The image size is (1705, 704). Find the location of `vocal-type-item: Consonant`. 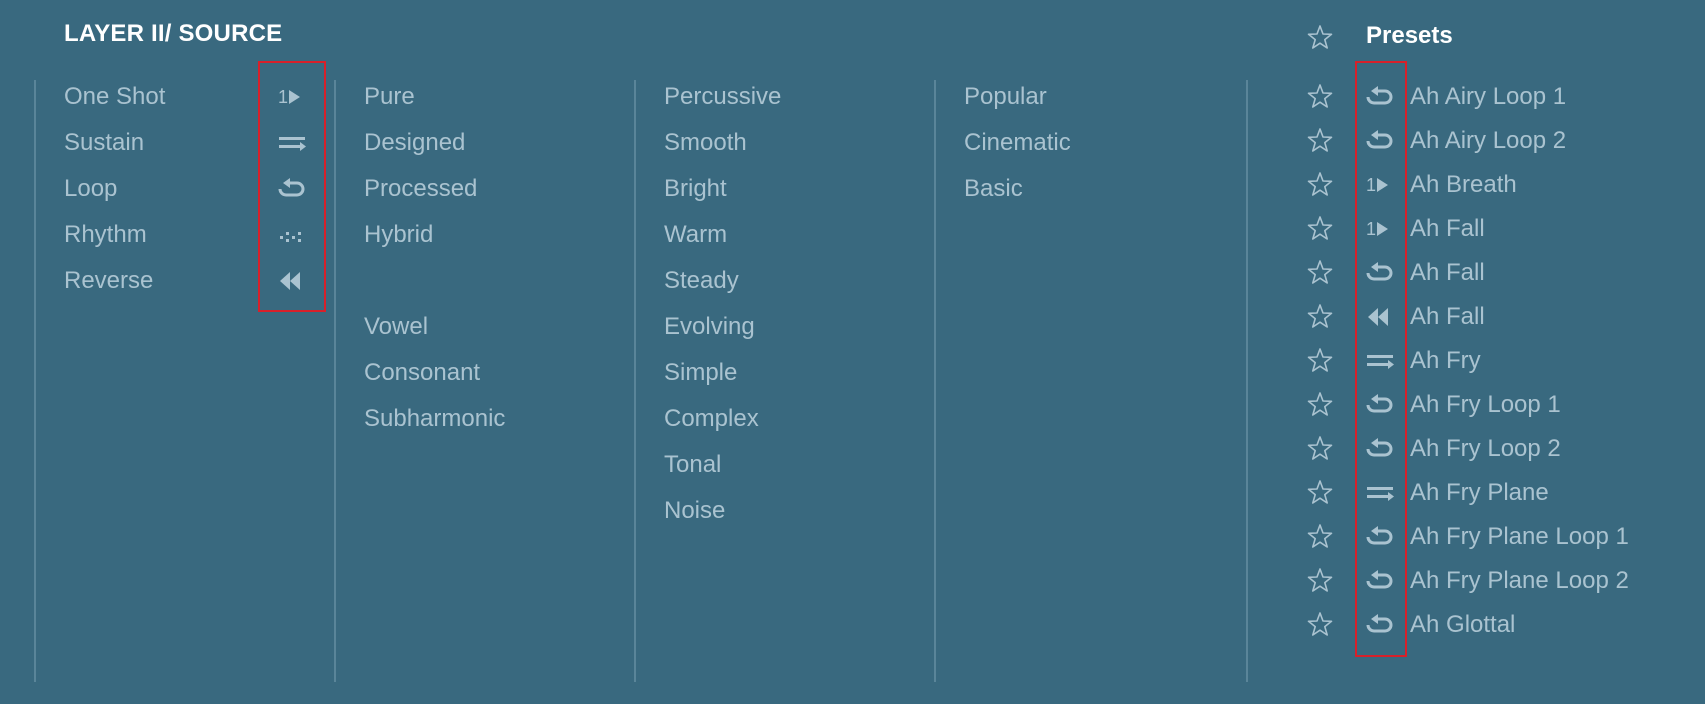

vocal-type-item: Consonant is located at coordinates (422, 373).